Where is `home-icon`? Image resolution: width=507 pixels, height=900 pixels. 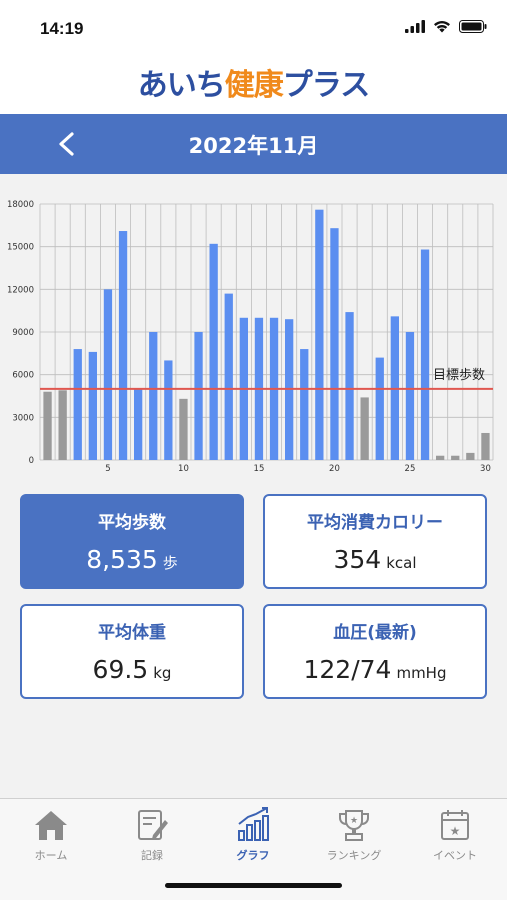 home-icon is located at coordinates (51, 825).